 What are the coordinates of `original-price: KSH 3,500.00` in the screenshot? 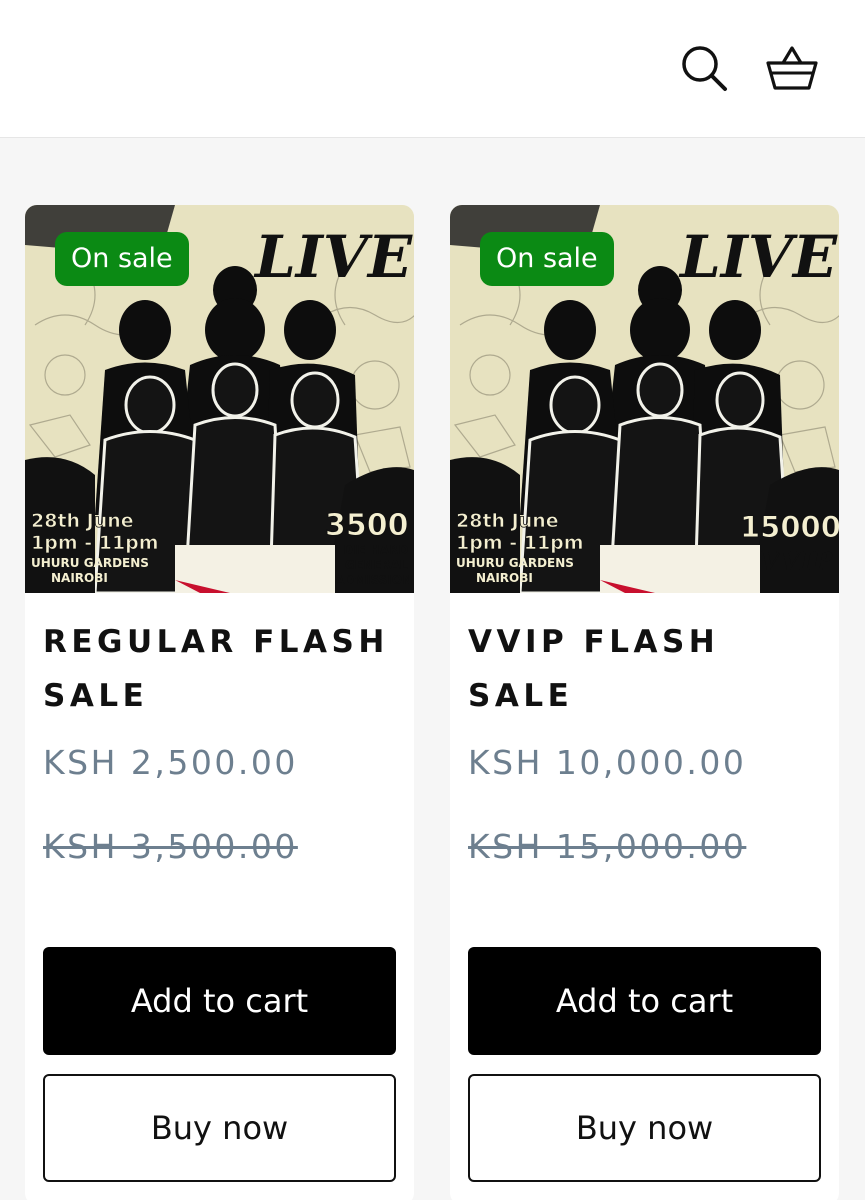 It's located at (170, 846).